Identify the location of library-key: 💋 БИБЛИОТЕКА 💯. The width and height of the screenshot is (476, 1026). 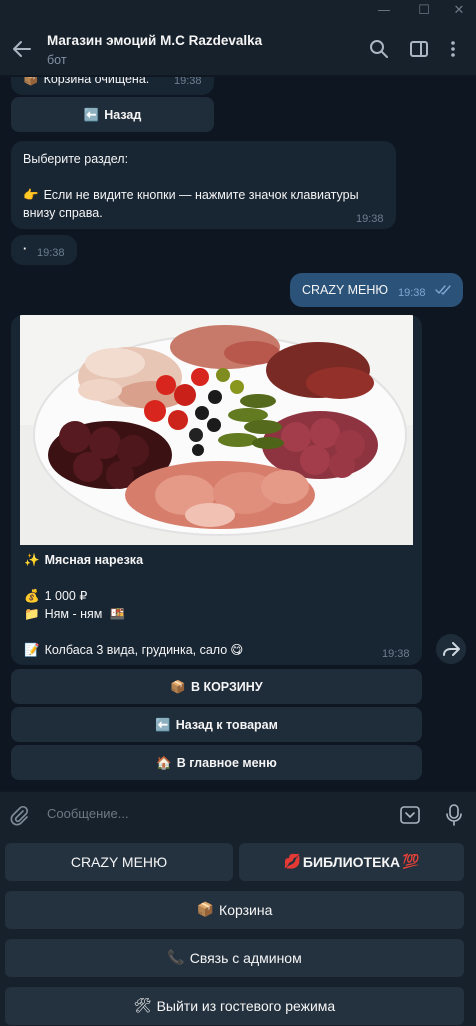
(351, 862).